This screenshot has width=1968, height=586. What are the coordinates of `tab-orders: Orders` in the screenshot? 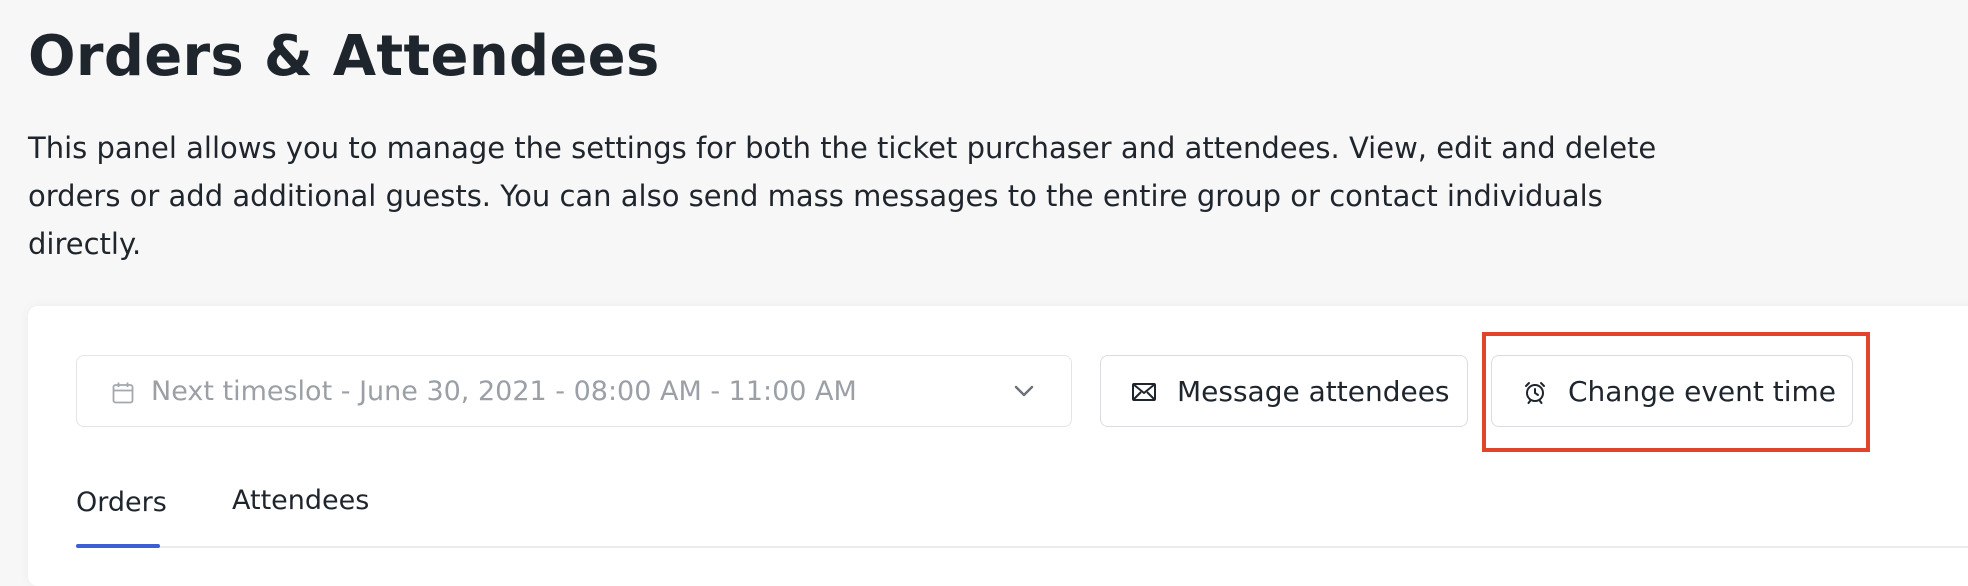 It's located at (121, 503).